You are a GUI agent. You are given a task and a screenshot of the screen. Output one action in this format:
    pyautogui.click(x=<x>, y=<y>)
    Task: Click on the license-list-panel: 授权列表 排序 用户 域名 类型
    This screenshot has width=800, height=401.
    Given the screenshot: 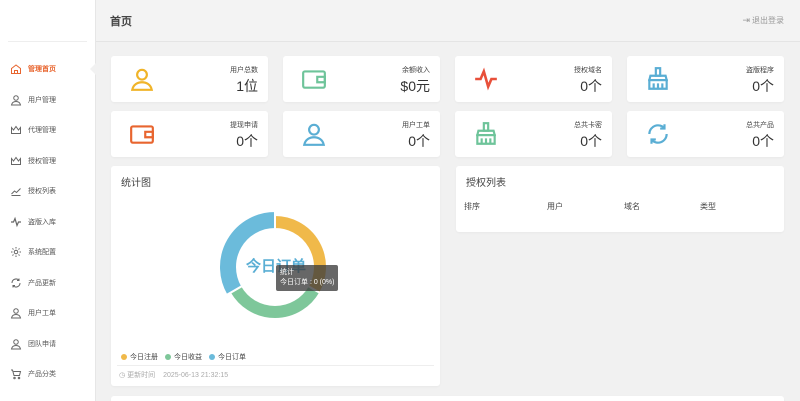 What is the action you would take?
    pyautogui.click(x=620, y=199)
    